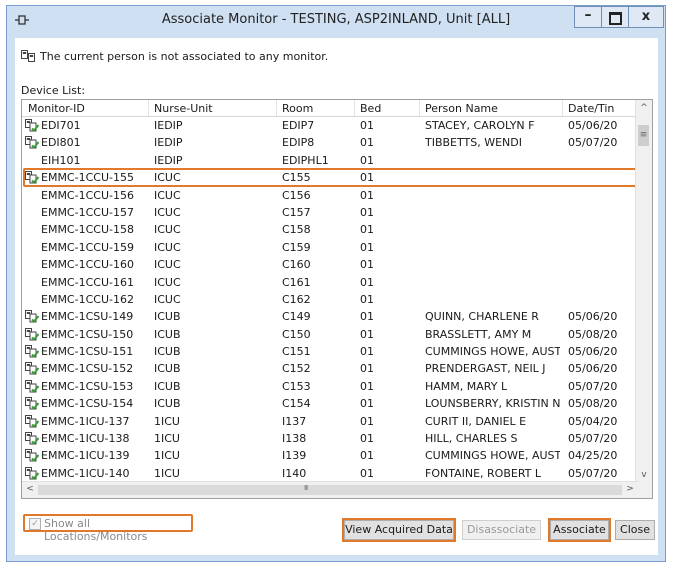 This screenshot has height=571, width=675. What do you see at coordinates (330, 178) in the screenshot?
I see `table-row: EMMC-1CCU-155 ICUC C155 01` at bounding box center [330, 178].